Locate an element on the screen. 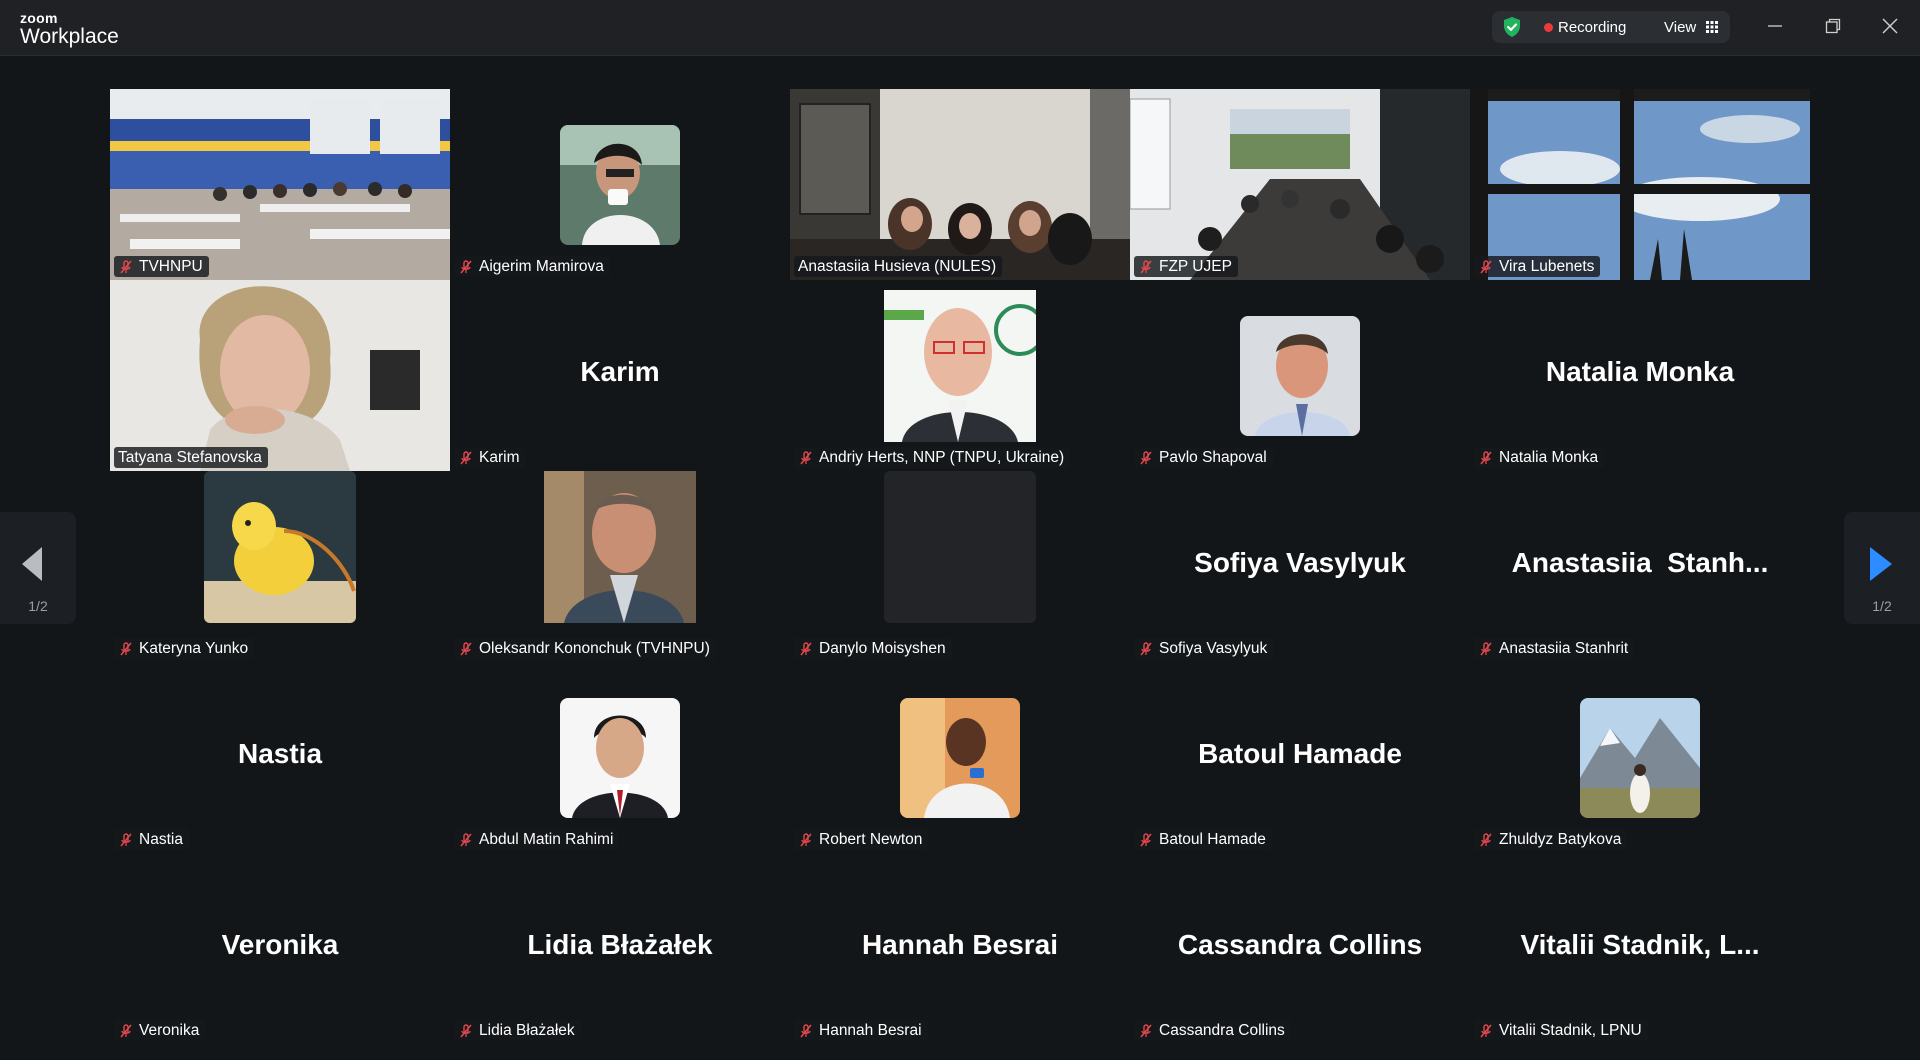 Image resolution: width=1920 pixels, height=1060 pixels. participant-name-label: Nastia is located at coordinates (151, 839).